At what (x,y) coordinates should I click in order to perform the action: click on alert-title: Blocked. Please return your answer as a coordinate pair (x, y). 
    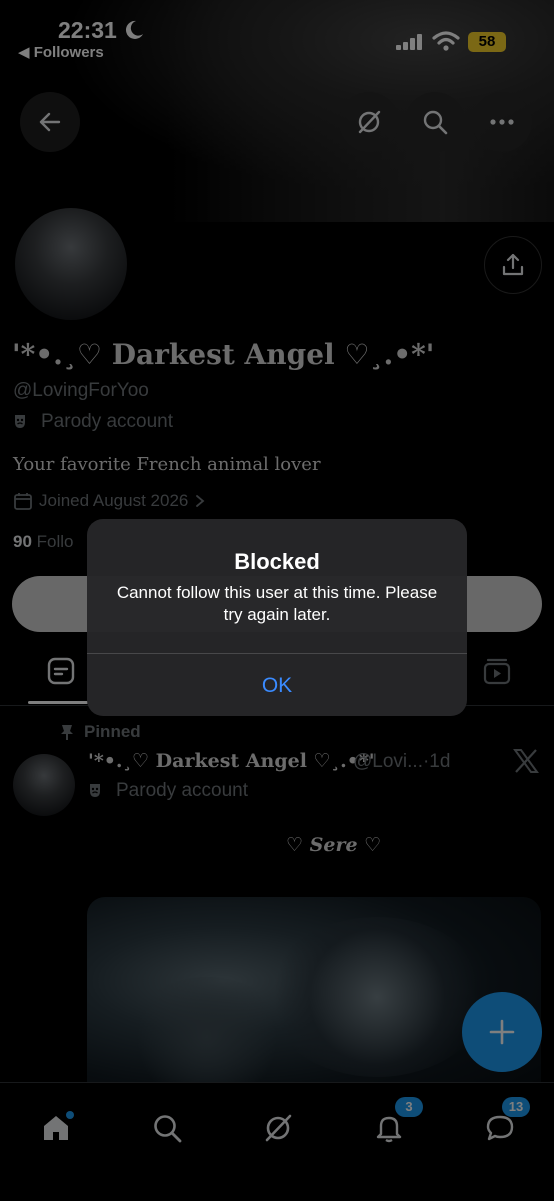
    Looking at the image, I should click on (277, 561).